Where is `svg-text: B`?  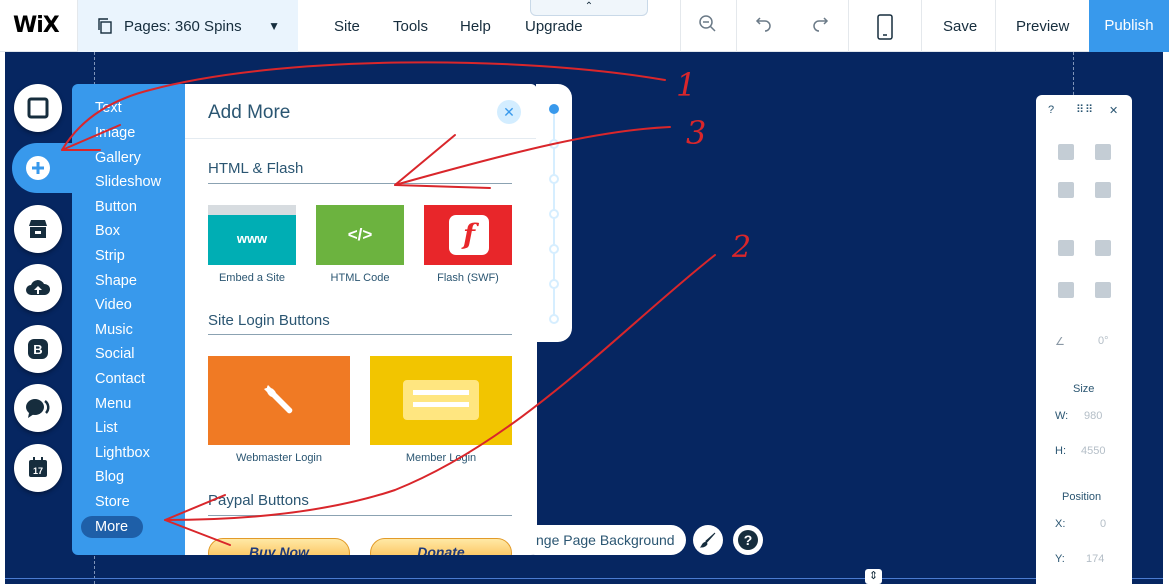 svg-text: B is located at coordinates (37, 349).